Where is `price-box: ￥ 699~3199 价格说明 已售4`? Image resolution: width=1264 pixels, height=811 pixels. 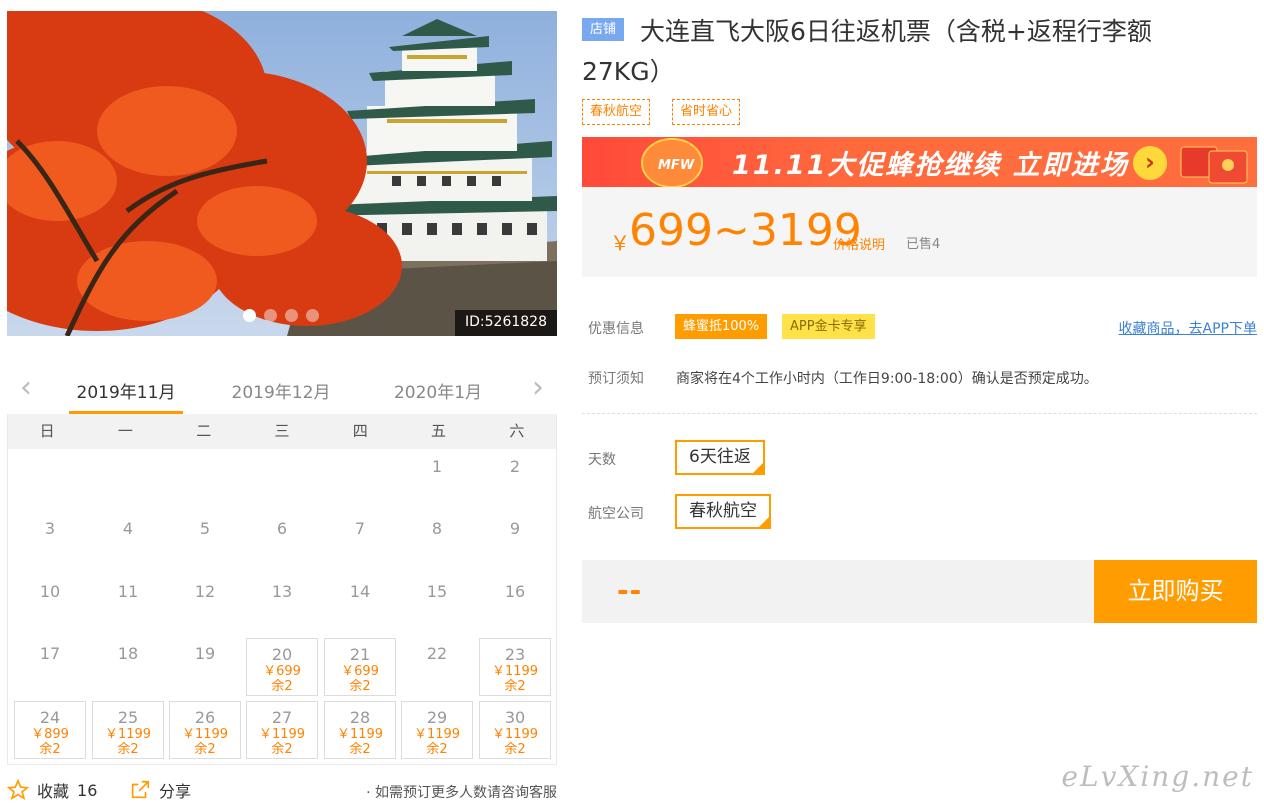 price-box: ￥ 699~3199 价格说明 已售4 is located at coordinates (919, 232).